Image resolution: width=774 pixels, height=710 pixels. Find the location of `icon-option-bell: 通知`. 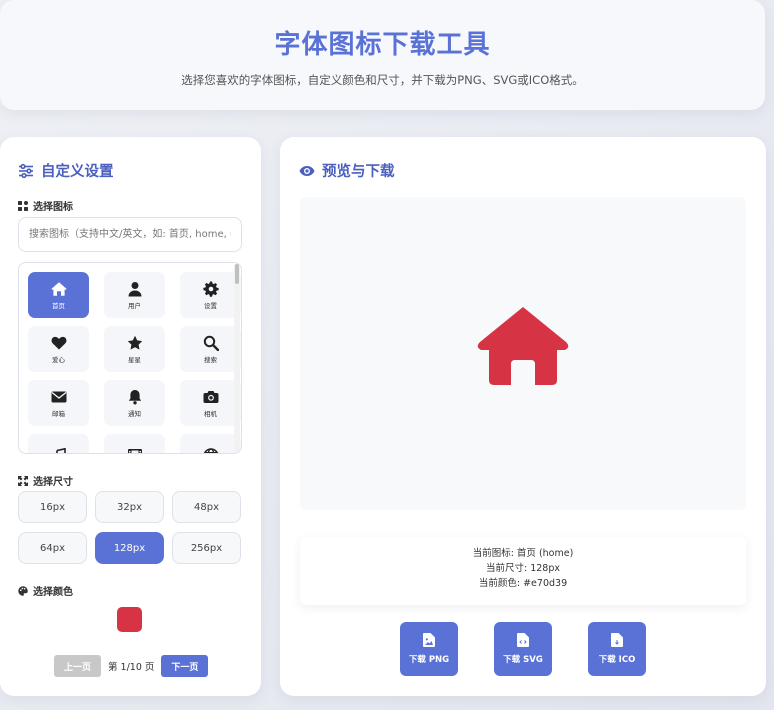

icon-option-bell: 通知 is located at coordinates (134, 403).